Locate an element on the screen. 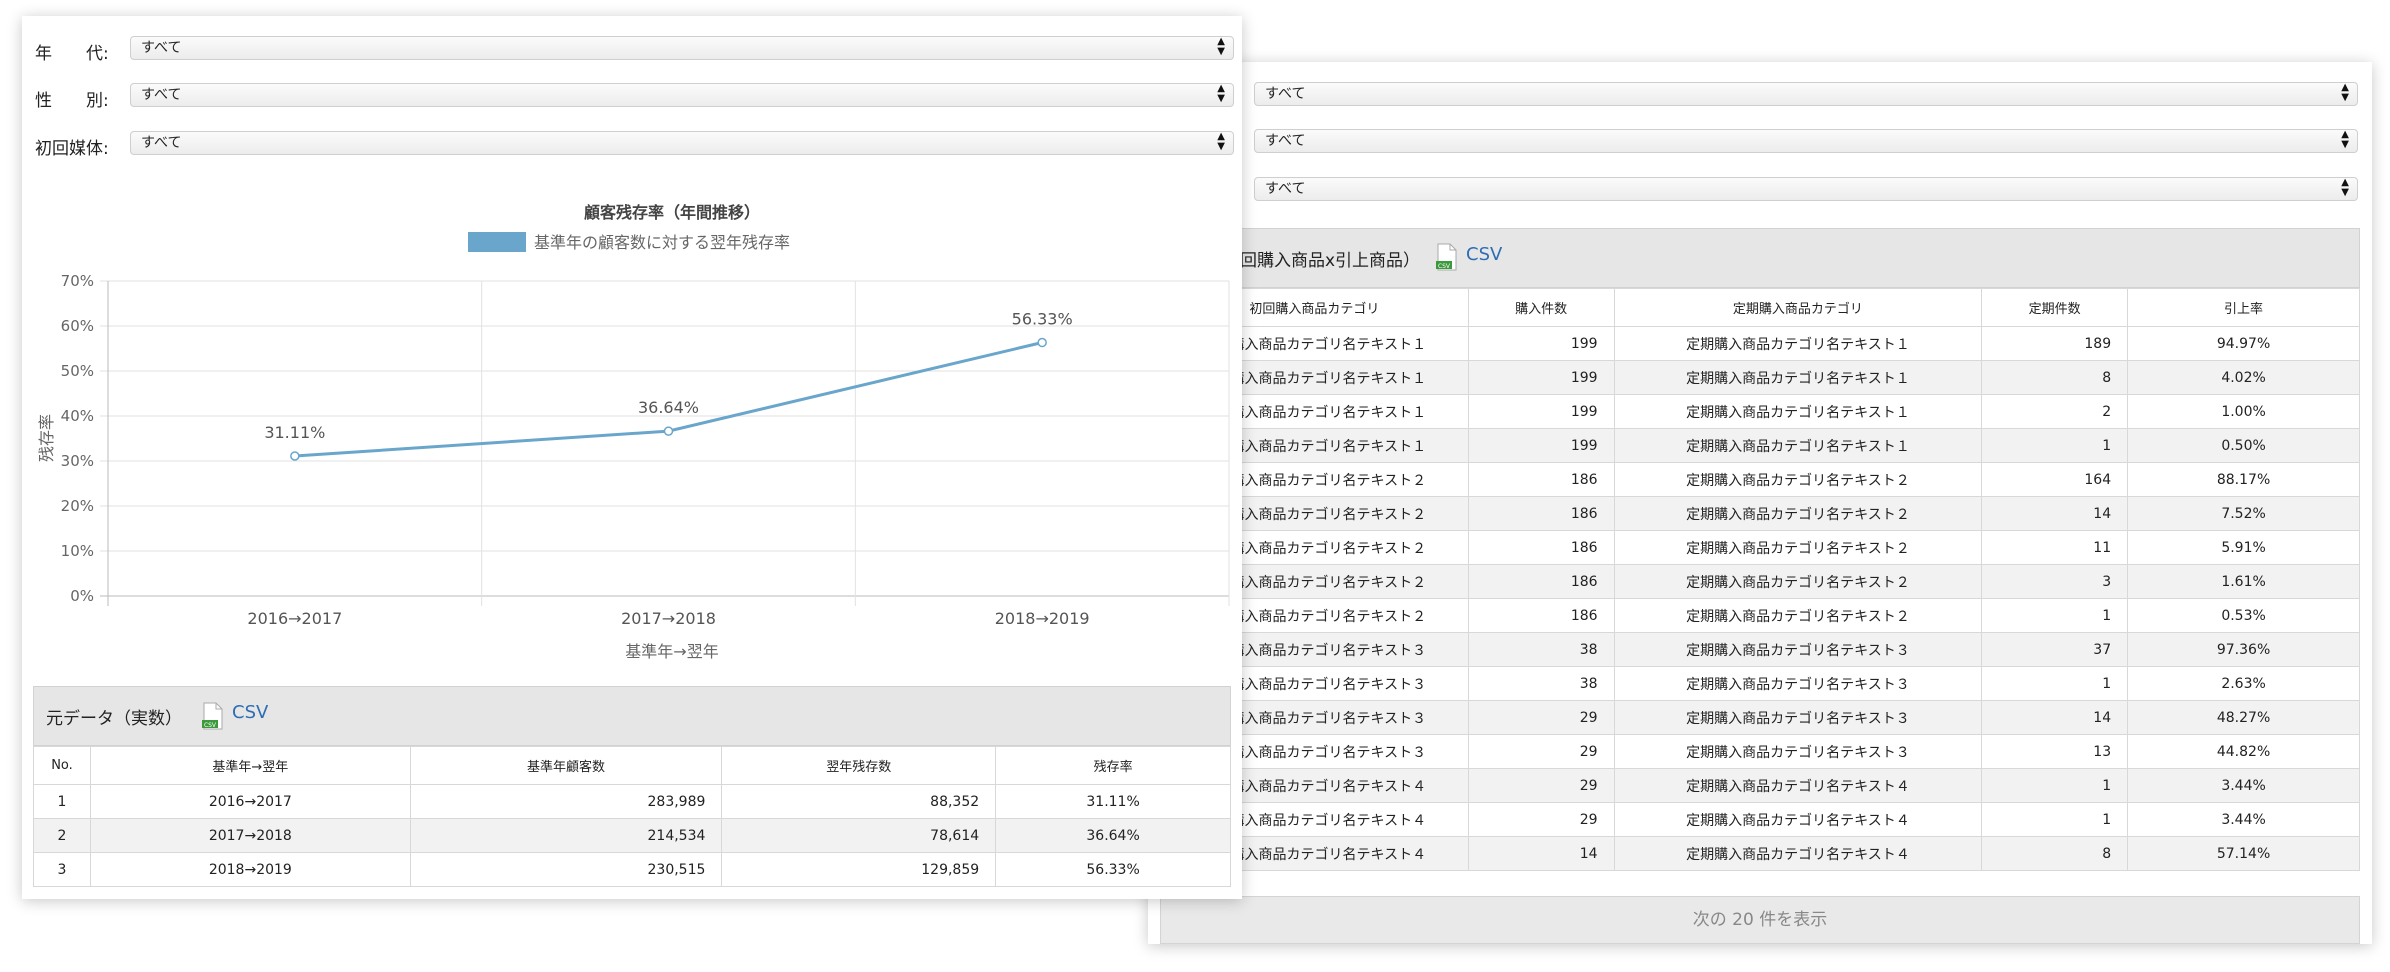 The image size is (2390, 972). table-cell: 8 is located at coordinates (2055, 377).